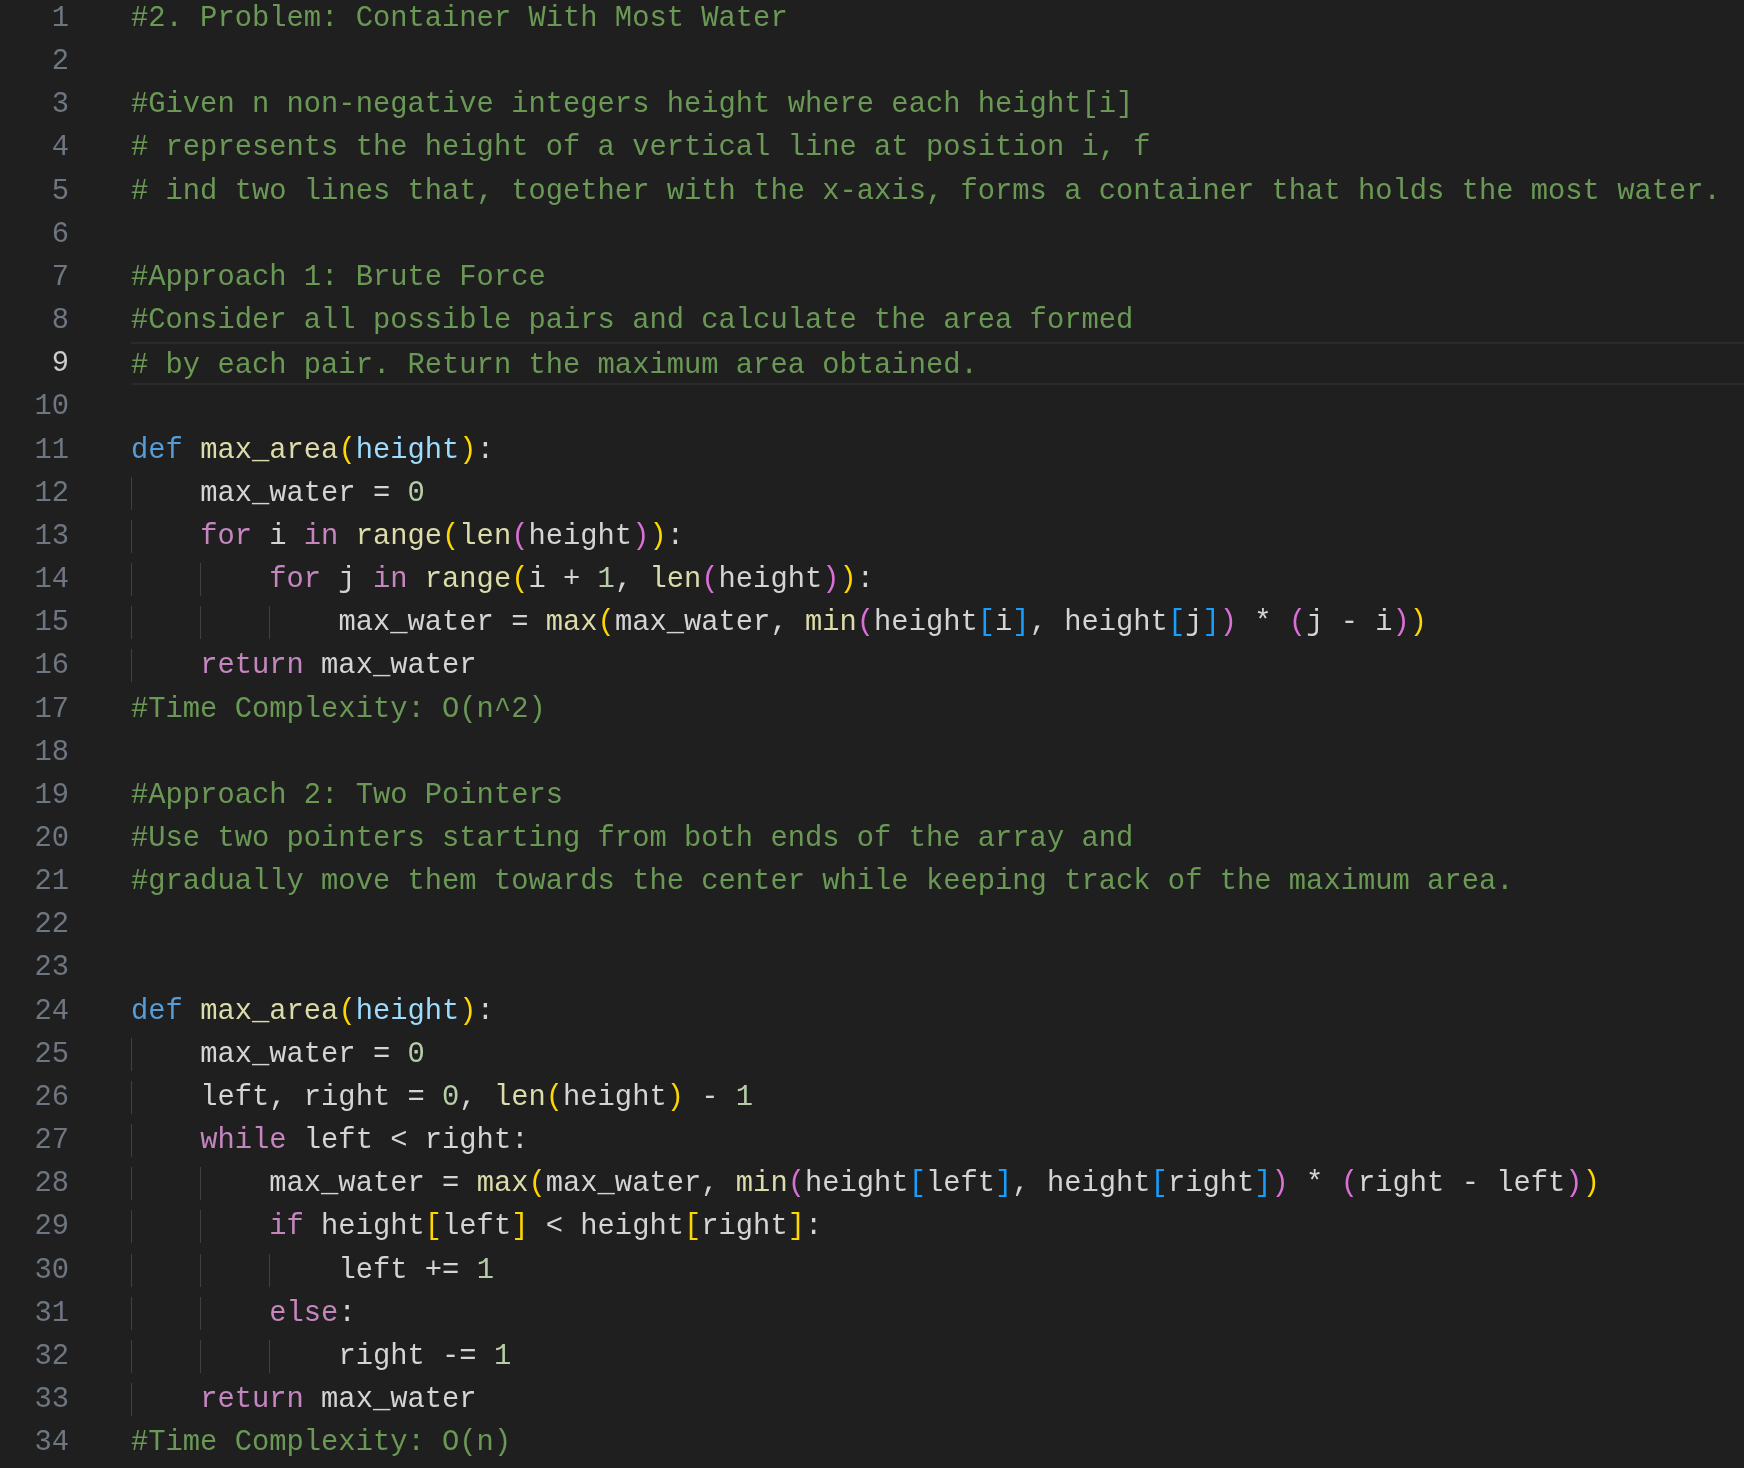 The image size is (1744, 1468). I want to click on code-line: for i in range(len(height)):, so click(937, 536).